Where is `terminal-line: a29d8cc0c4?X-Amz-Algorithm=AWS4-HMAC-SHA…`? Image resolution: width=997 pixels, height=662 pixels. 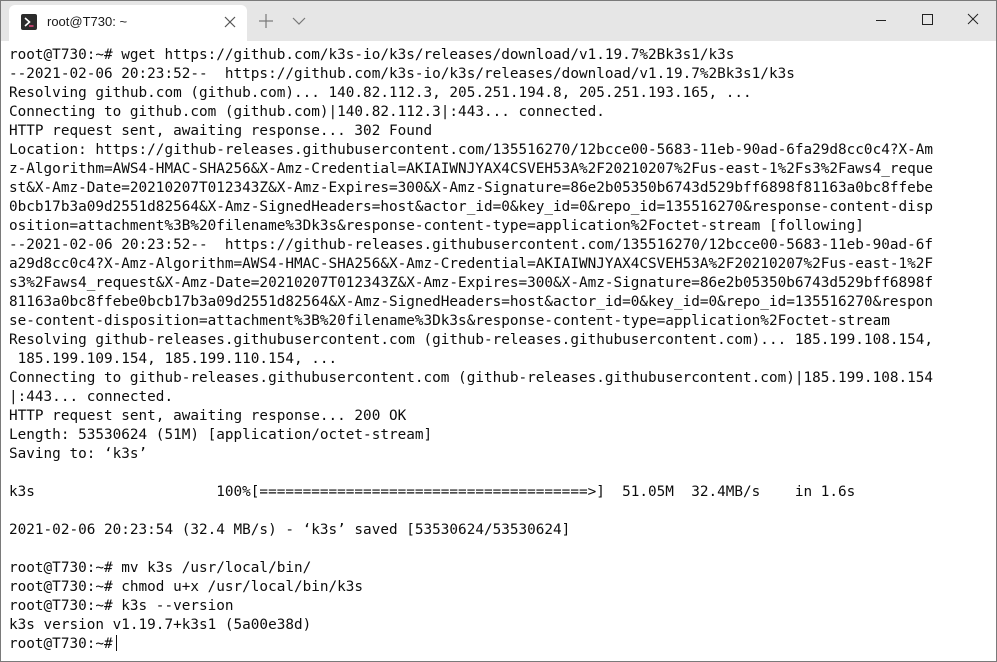 terminal-line: a29d8cc0c4?X-Amz-Algorithm=AWS4-HMAC-SHA… is located at coordinates (471, 264).